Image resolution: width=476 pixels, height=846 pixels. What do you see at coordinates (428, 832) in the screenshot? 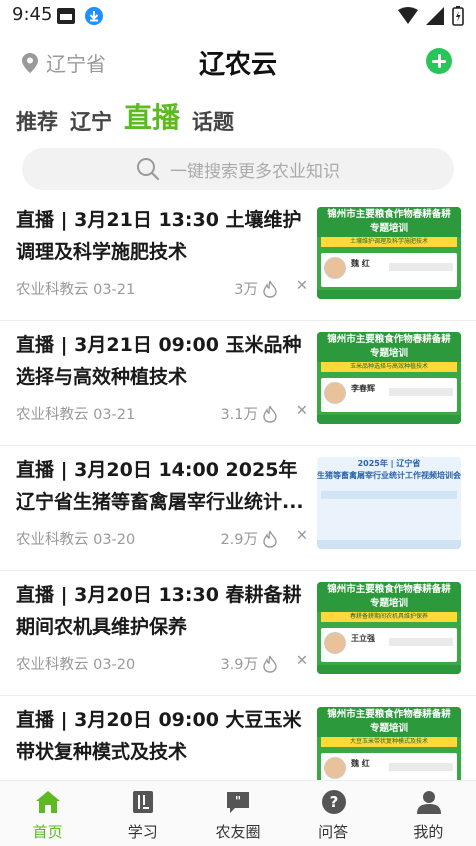
I see `nav-label: 我的` at bounding box center [428, 832].